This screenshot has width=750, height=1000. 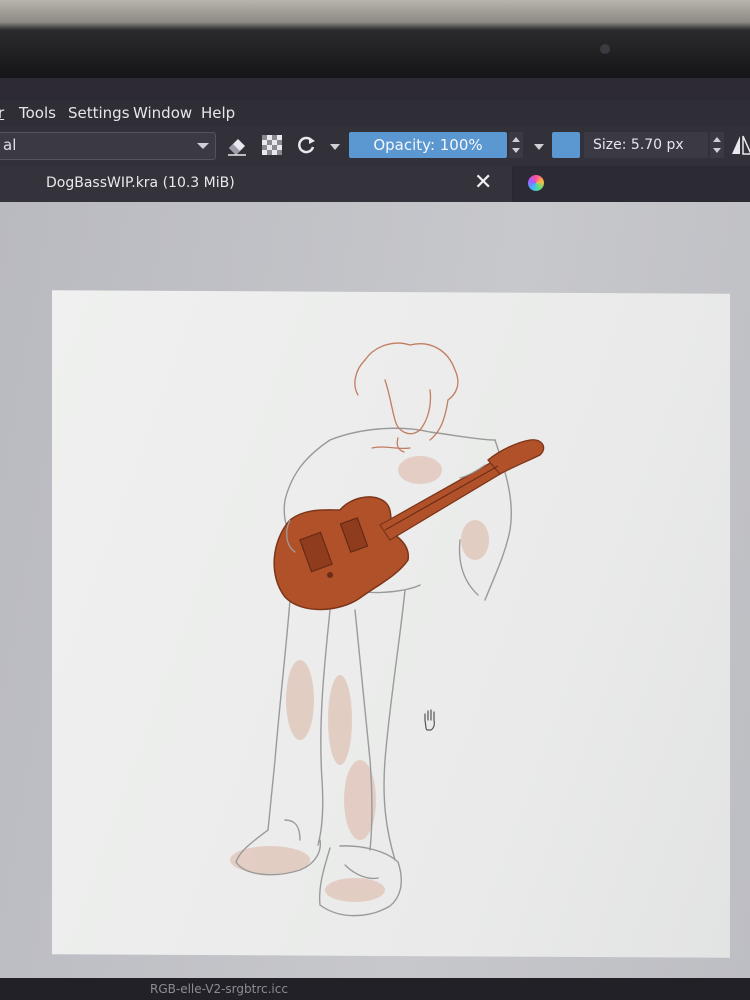 I want to click on hand-pan-icon, so click(x=429, y=720).